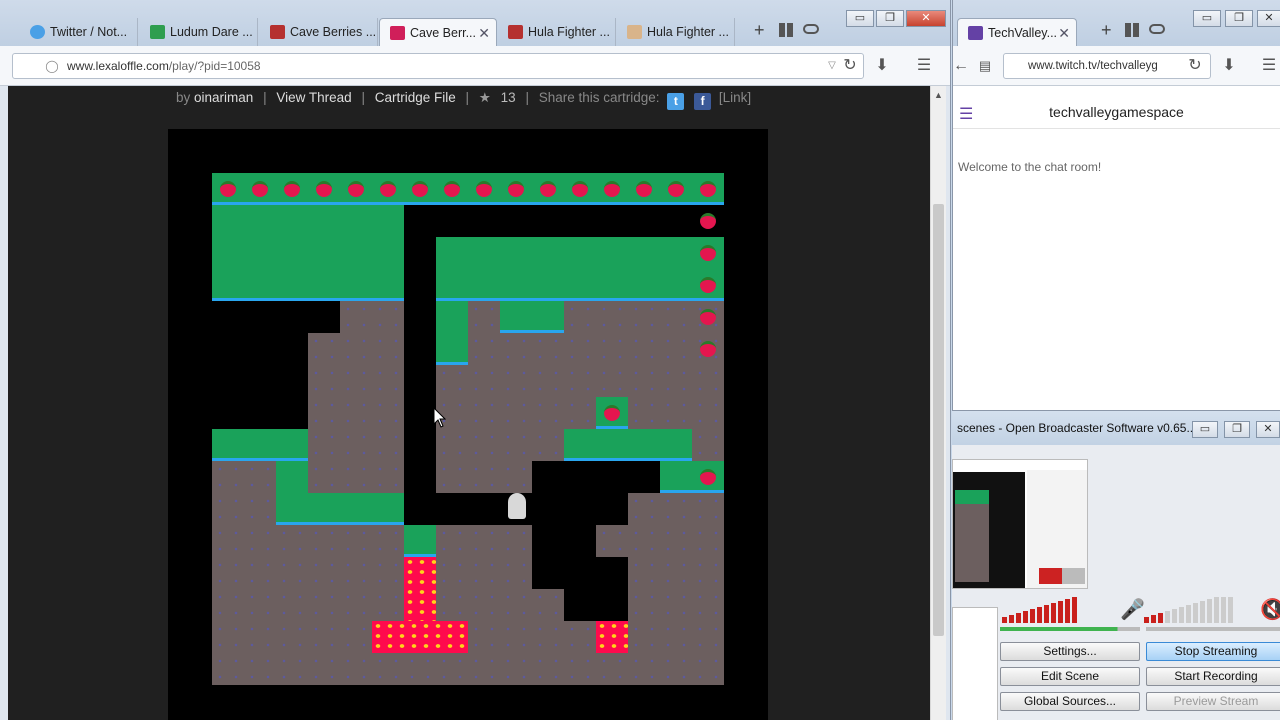 The height and width of the screenshot is (720, 1280). Describe the element at coordinates (223, 97) in the screenshot. I see `author-link: oinariman` at that location.